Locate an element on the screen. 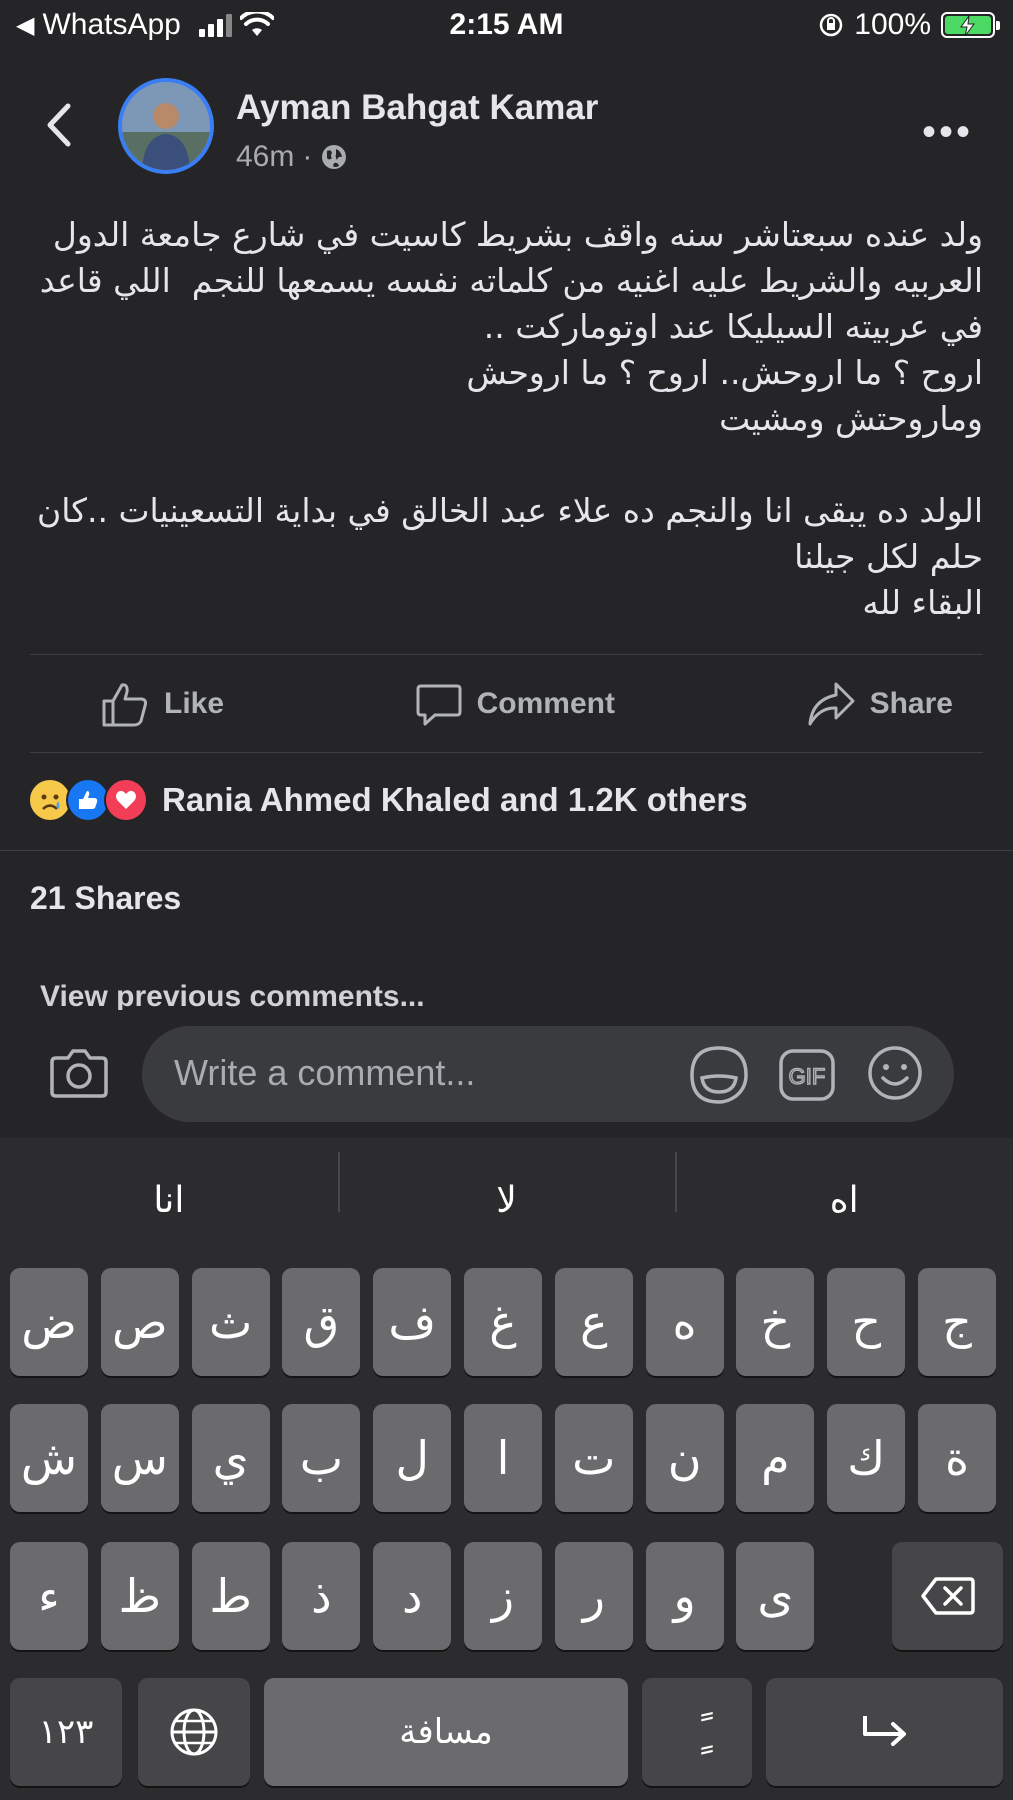  share-label: Share is located at coordinates (911, 703).